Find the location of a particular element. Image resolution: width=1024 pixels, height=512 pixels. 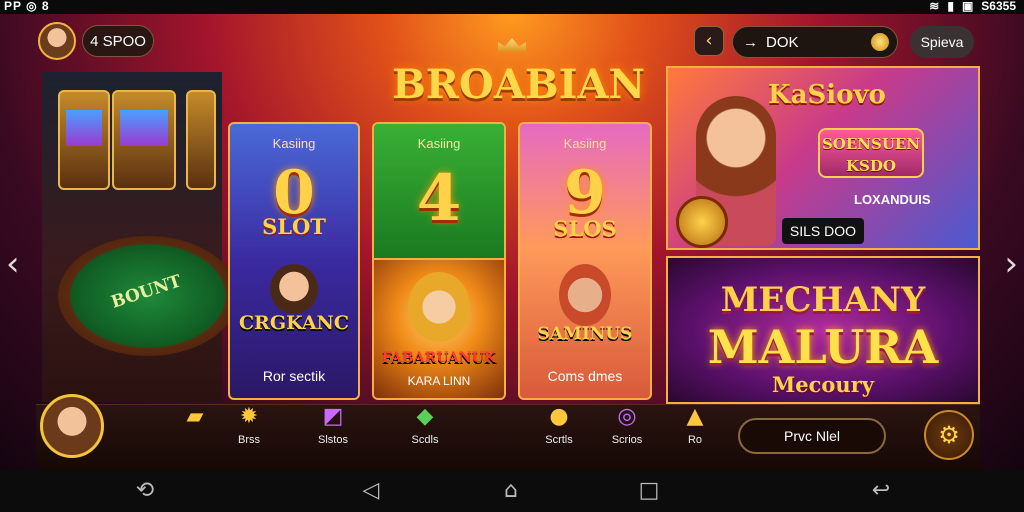

status-right: ≋ ▮ ▣ S6355 is located at coordinates (972, 6).